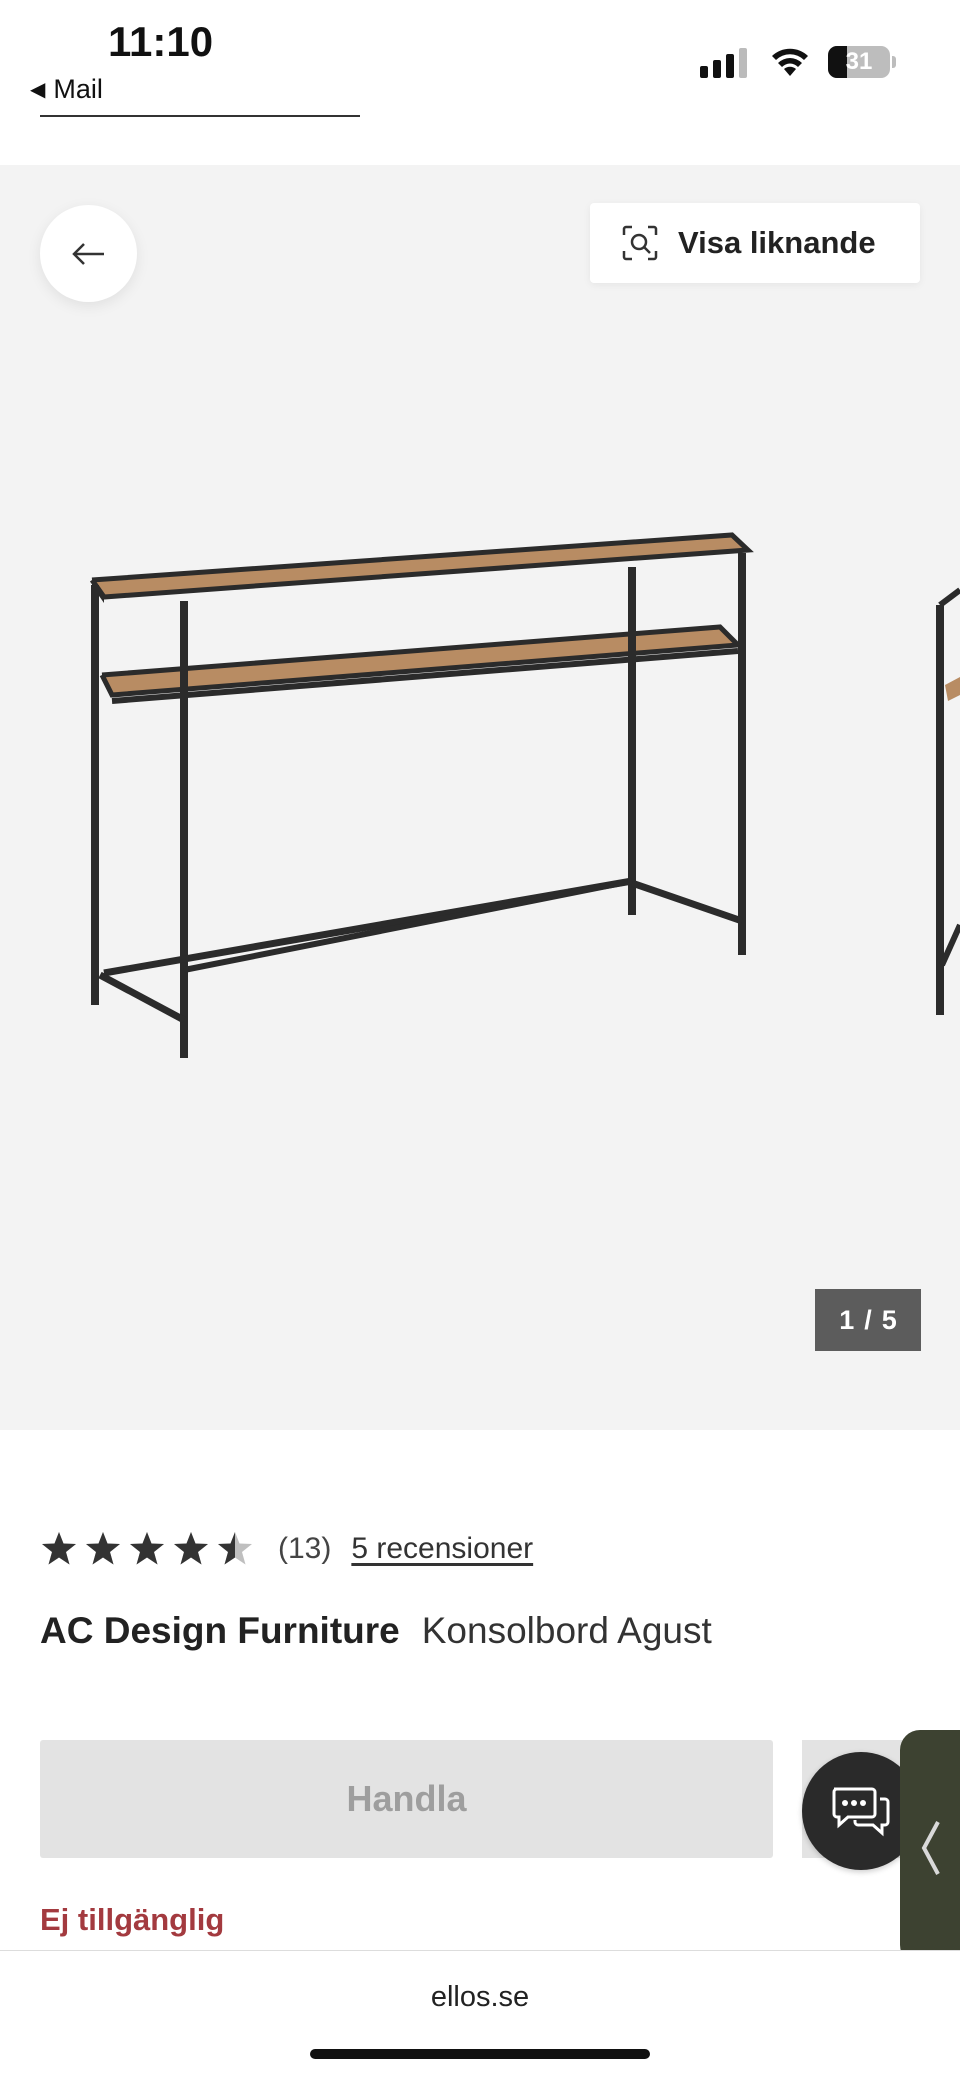  What do you see at coordinates (480, 2054) in the screenshot?
I see `home-indicator` at bounding box center [480, 2054].